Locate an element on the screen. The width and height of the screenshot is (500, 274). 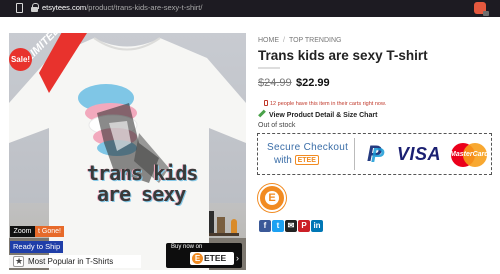
linkedin-share-icon: in is located at coordinates (317, 226).